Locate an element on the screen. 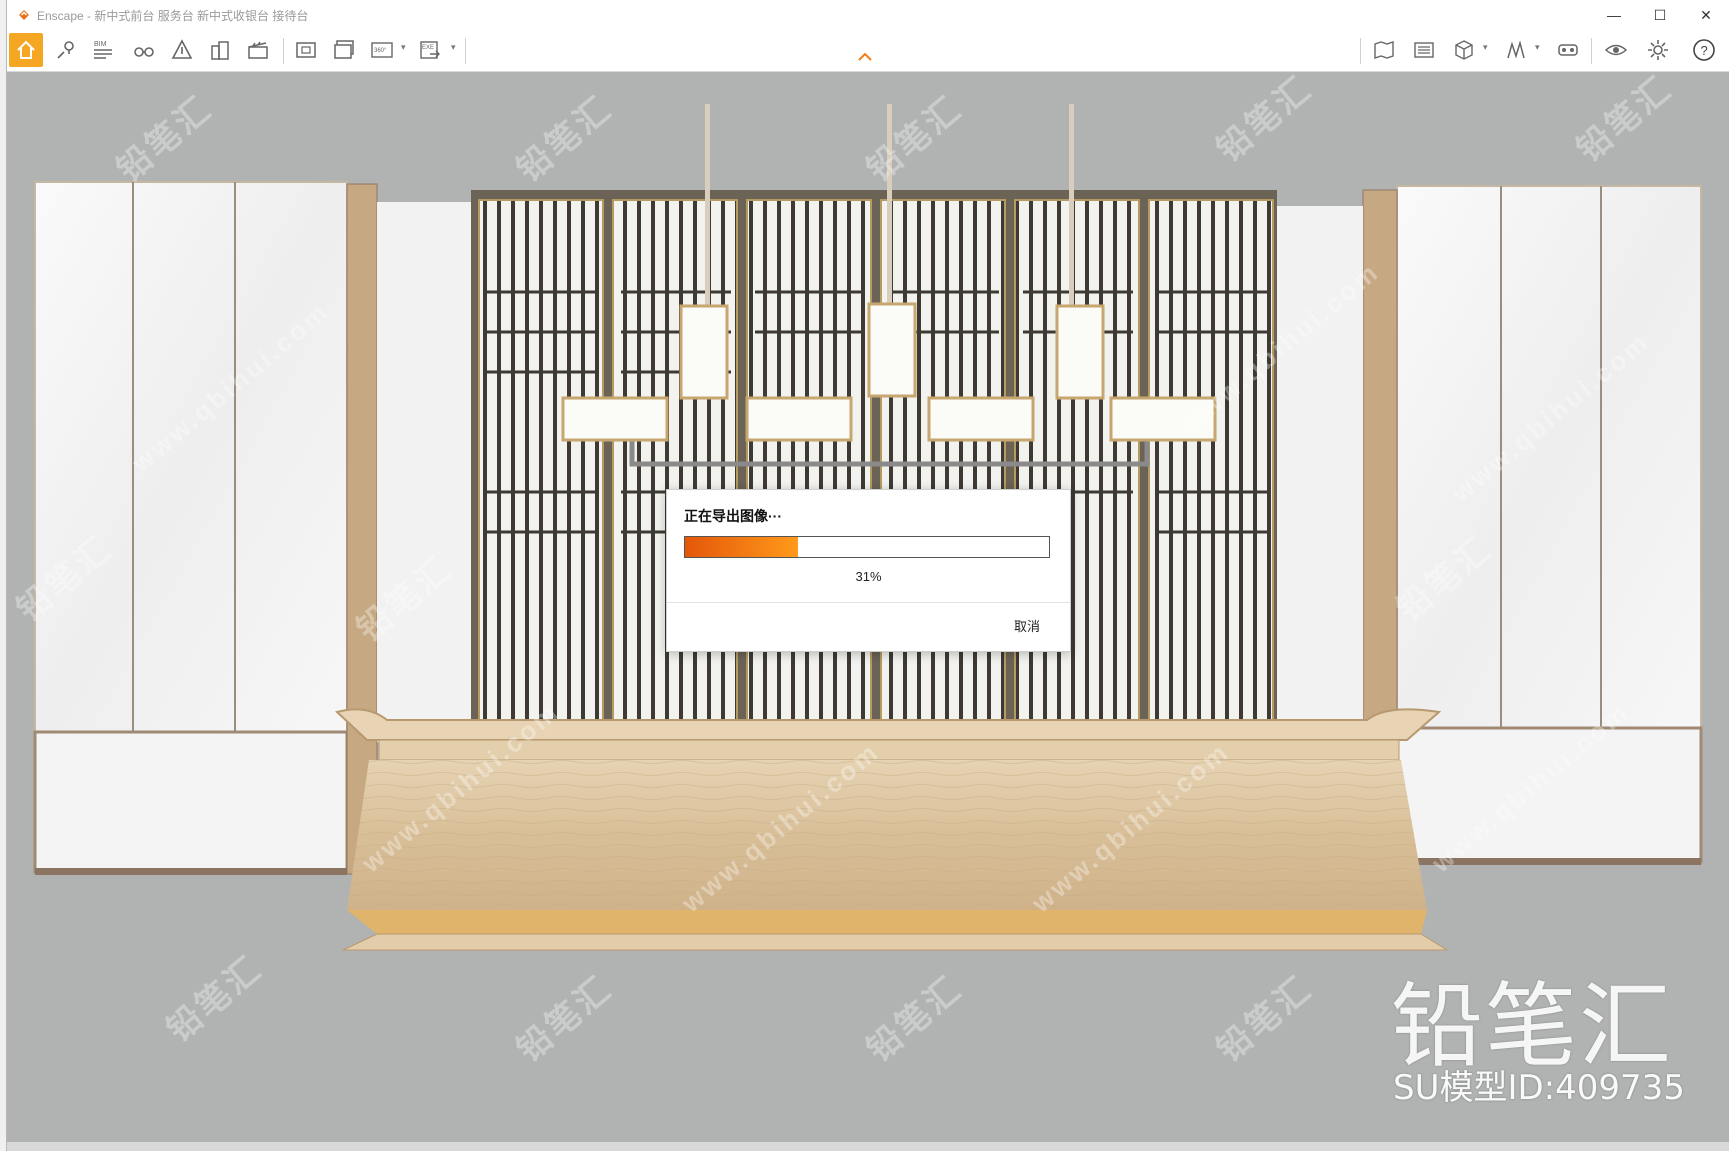 The width and height of the screenshot is (1729, 1151). batch-render-icon is located at coordinates (344, 49).